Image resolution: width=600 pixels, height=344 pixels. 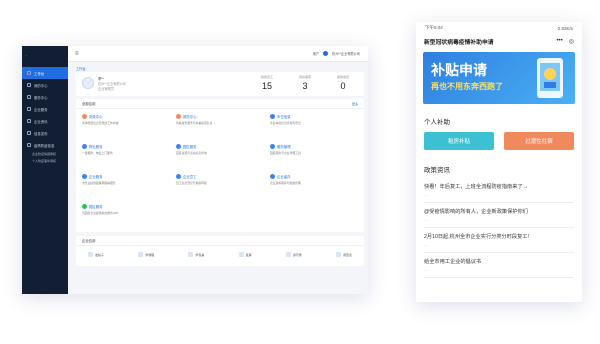 I want to click on news-icon, so click(x=29, y=121).